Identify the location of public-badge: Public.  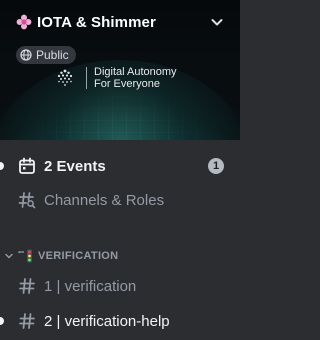
(46, 55).